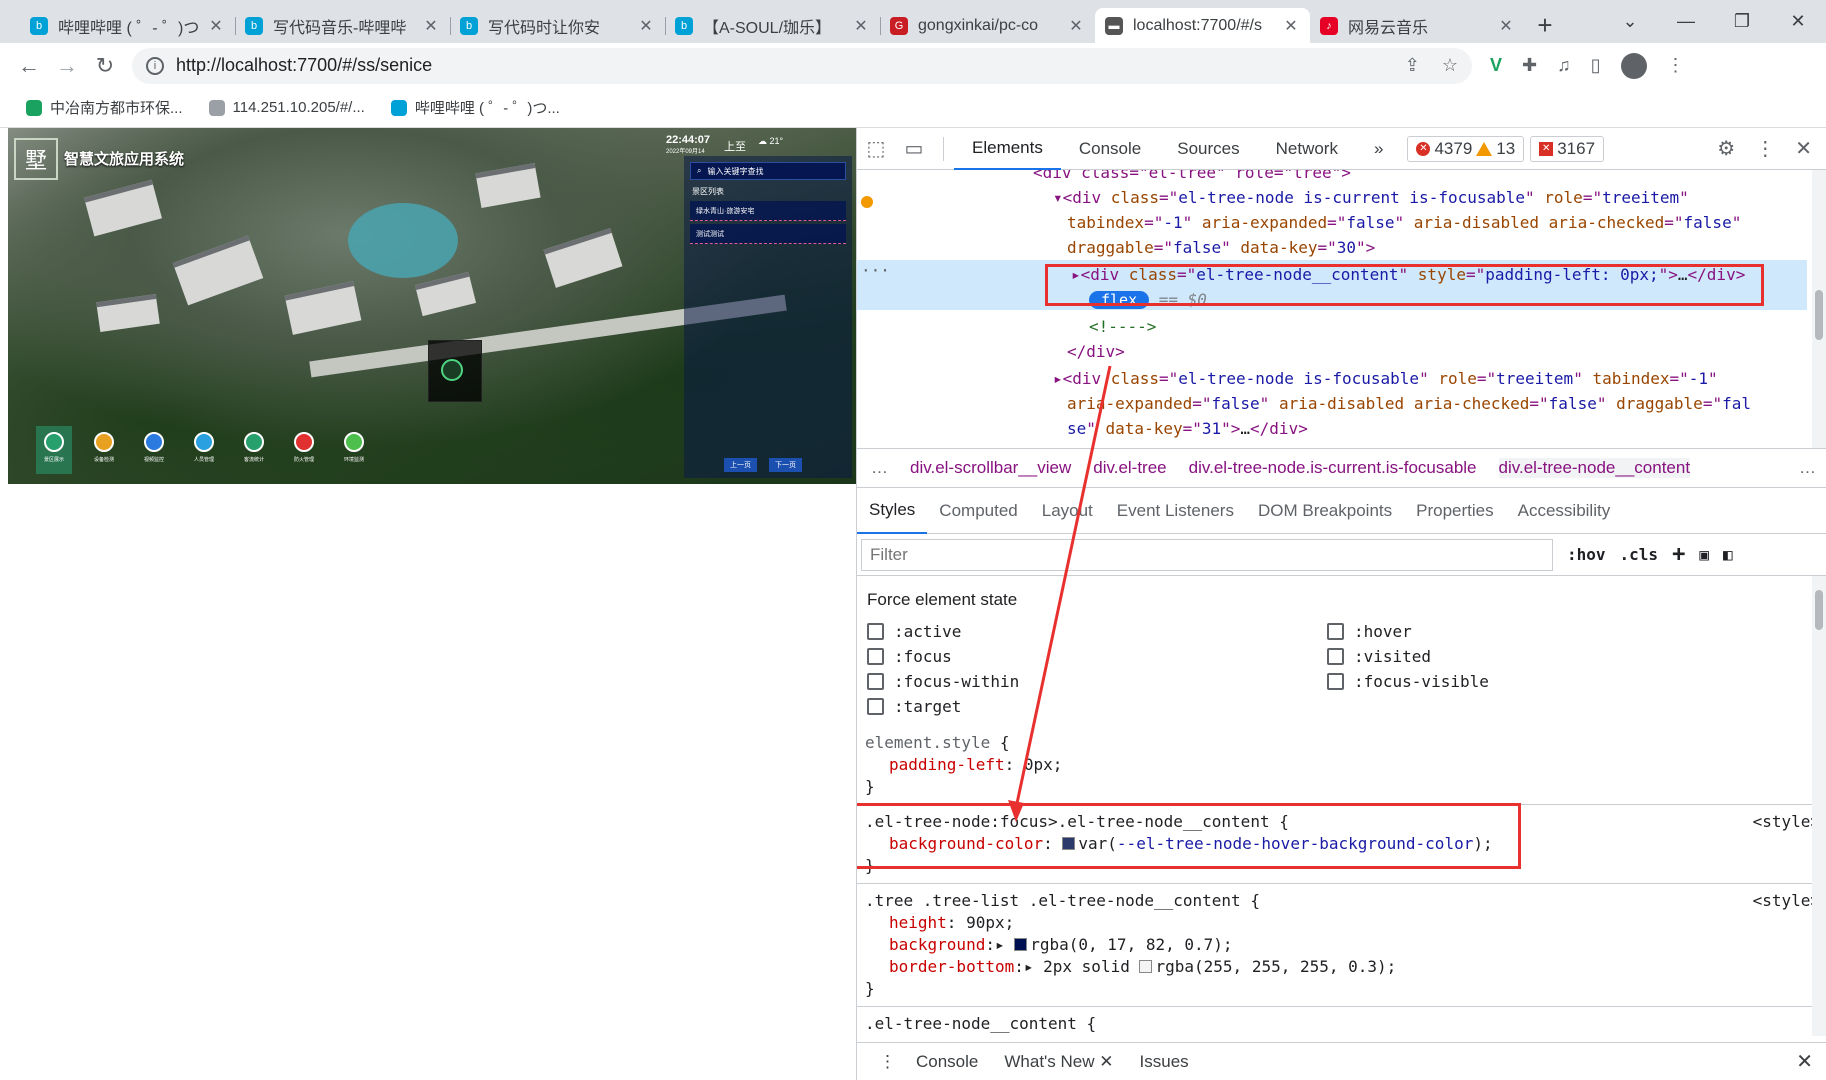  I want to click on settings-gear-icon: ⚙, so click(1726, 148).